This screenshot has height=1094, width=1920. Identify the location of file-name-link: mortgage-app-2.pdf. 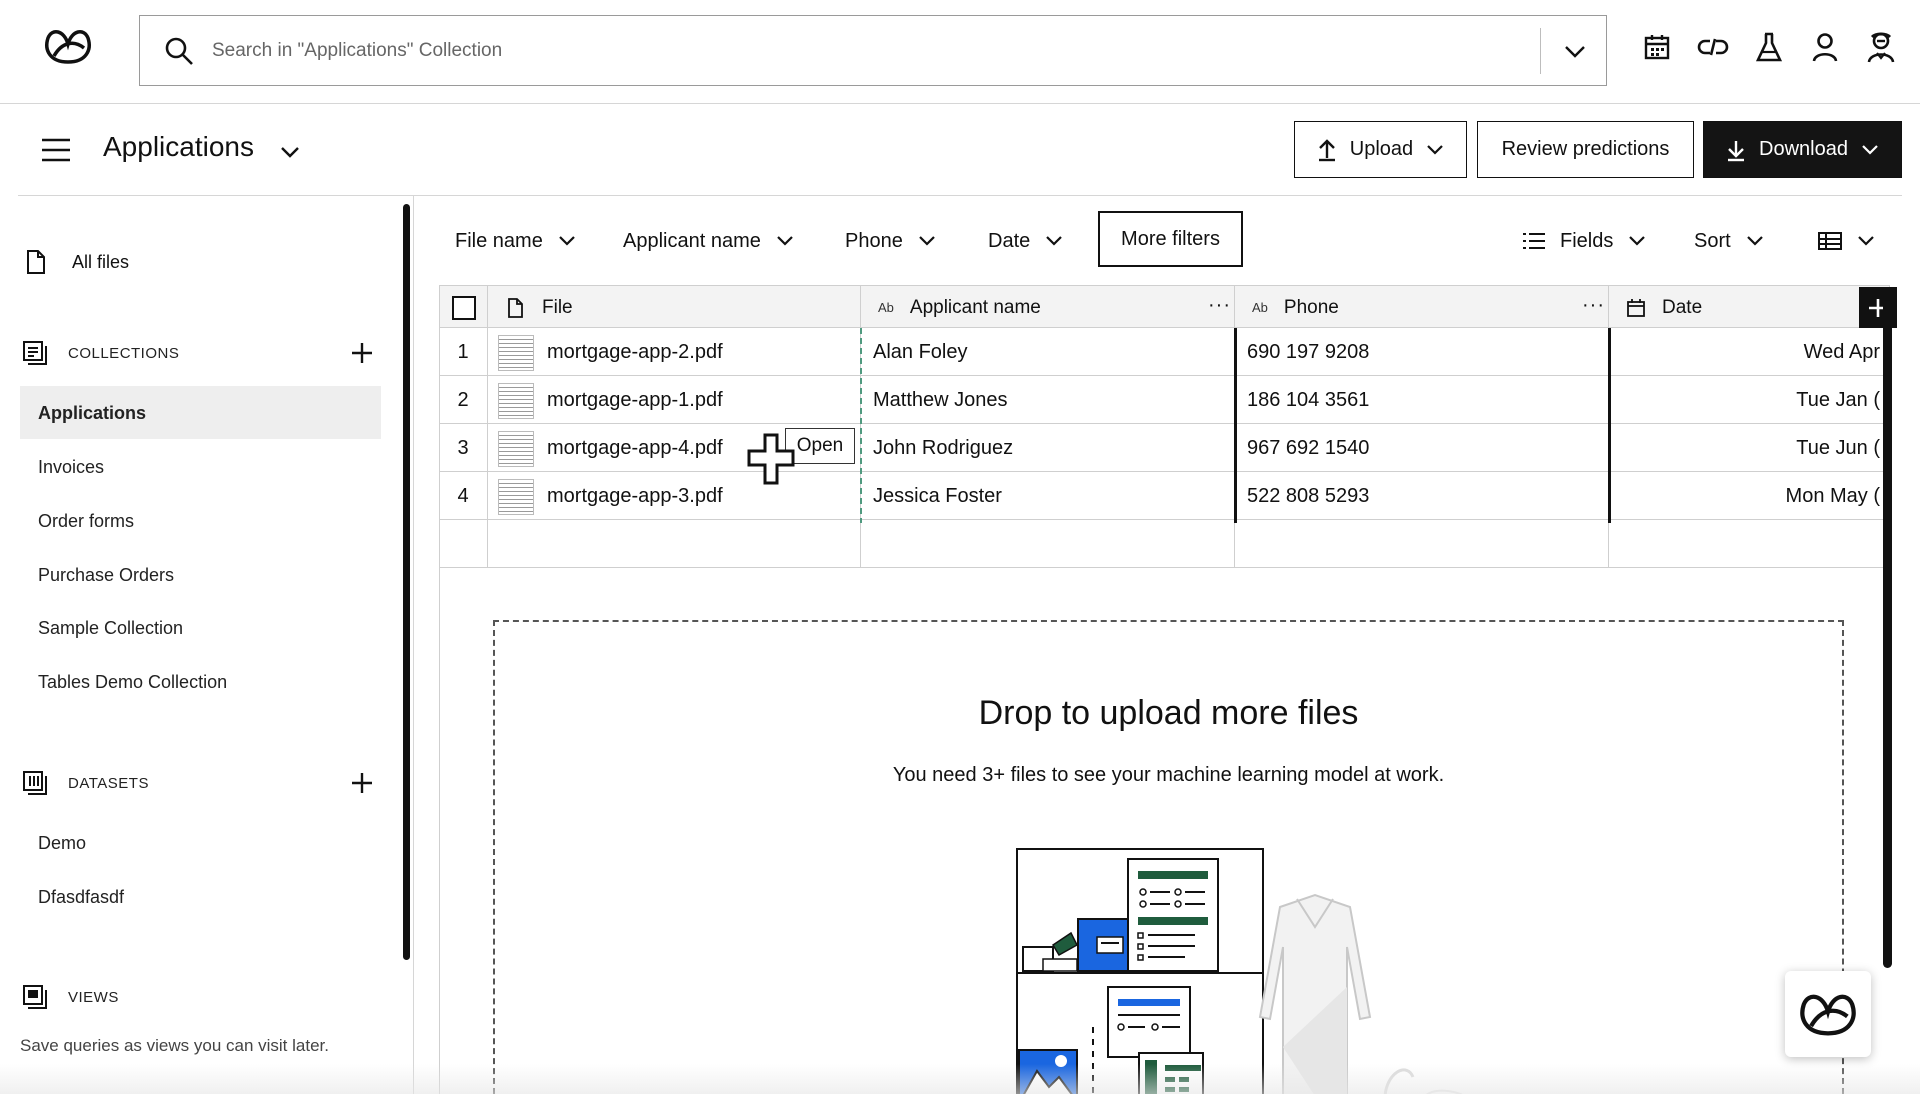
(707, 352).